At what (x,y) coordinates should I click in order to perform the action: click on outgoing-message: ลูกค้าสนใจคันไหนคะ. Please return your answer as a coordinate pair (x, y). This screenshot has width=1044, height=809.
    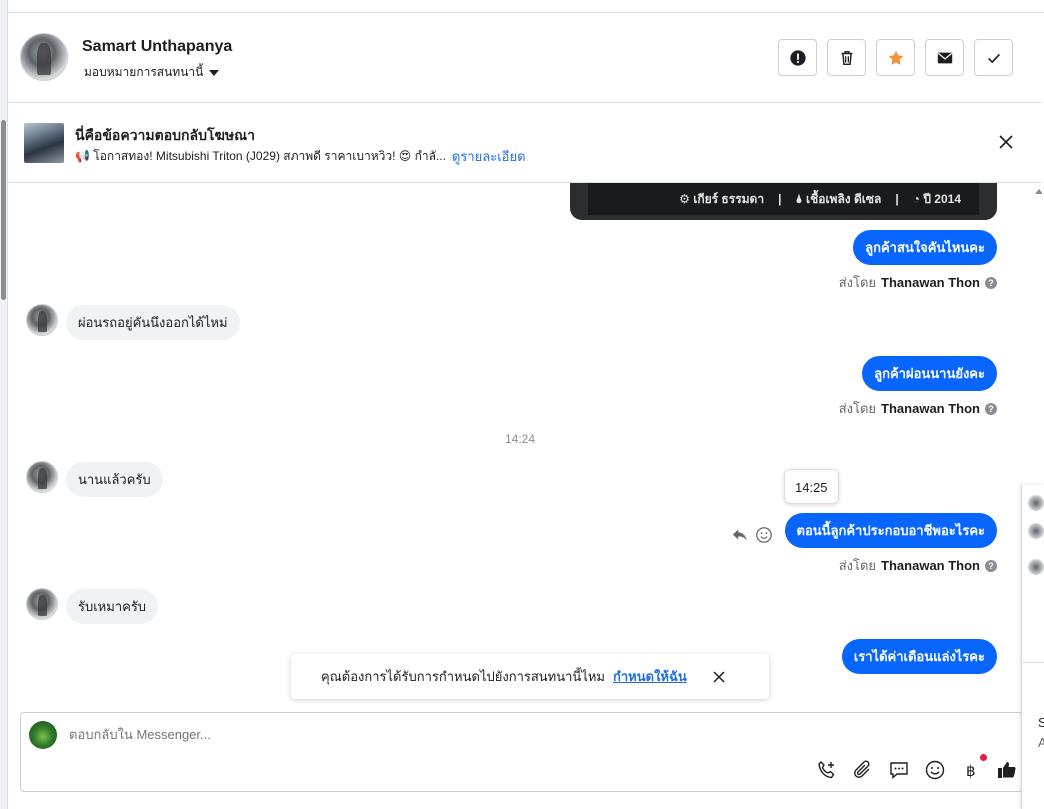
    Looking at the image, I should click on (925, 247).